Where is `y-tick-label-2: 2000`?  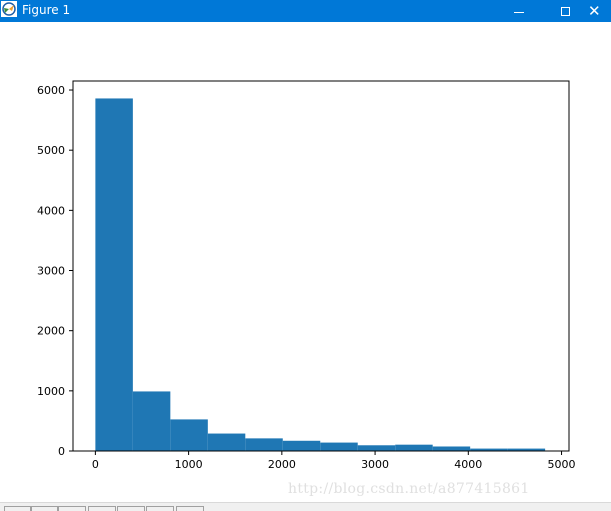
y-tick-label-2: 2000 is located at coordinates (51, 331).